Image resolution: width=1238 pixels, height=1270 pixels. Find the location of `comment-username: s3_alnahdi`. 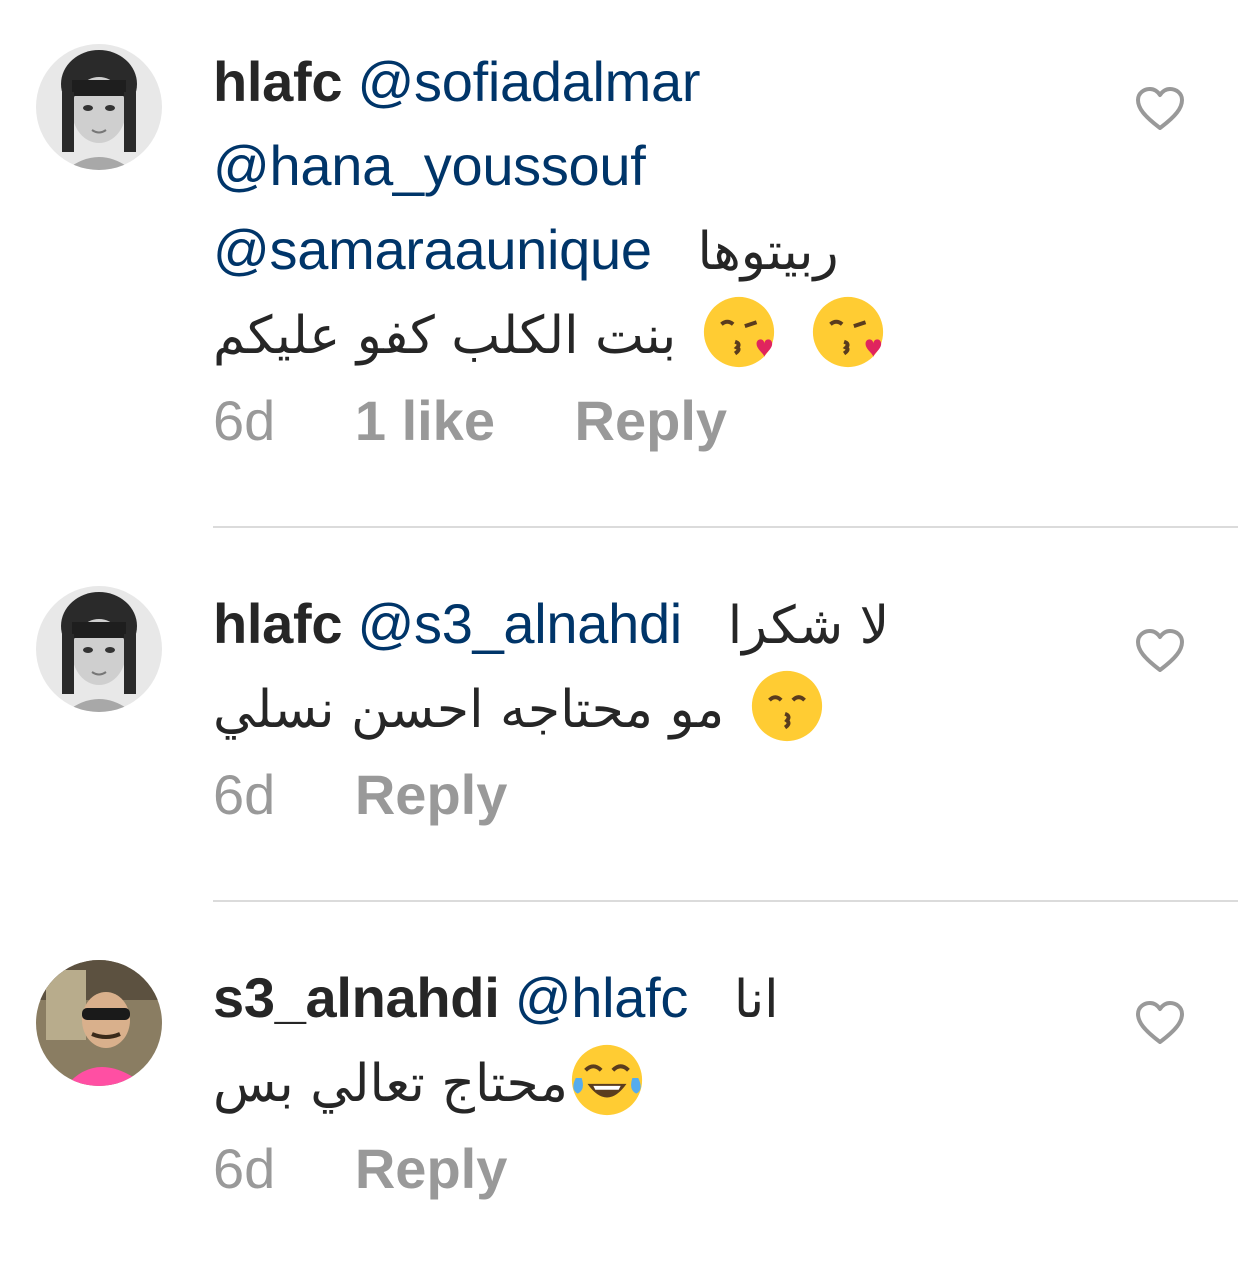

comment-username: s3_alnahdi is located at coordinates (356, 997).